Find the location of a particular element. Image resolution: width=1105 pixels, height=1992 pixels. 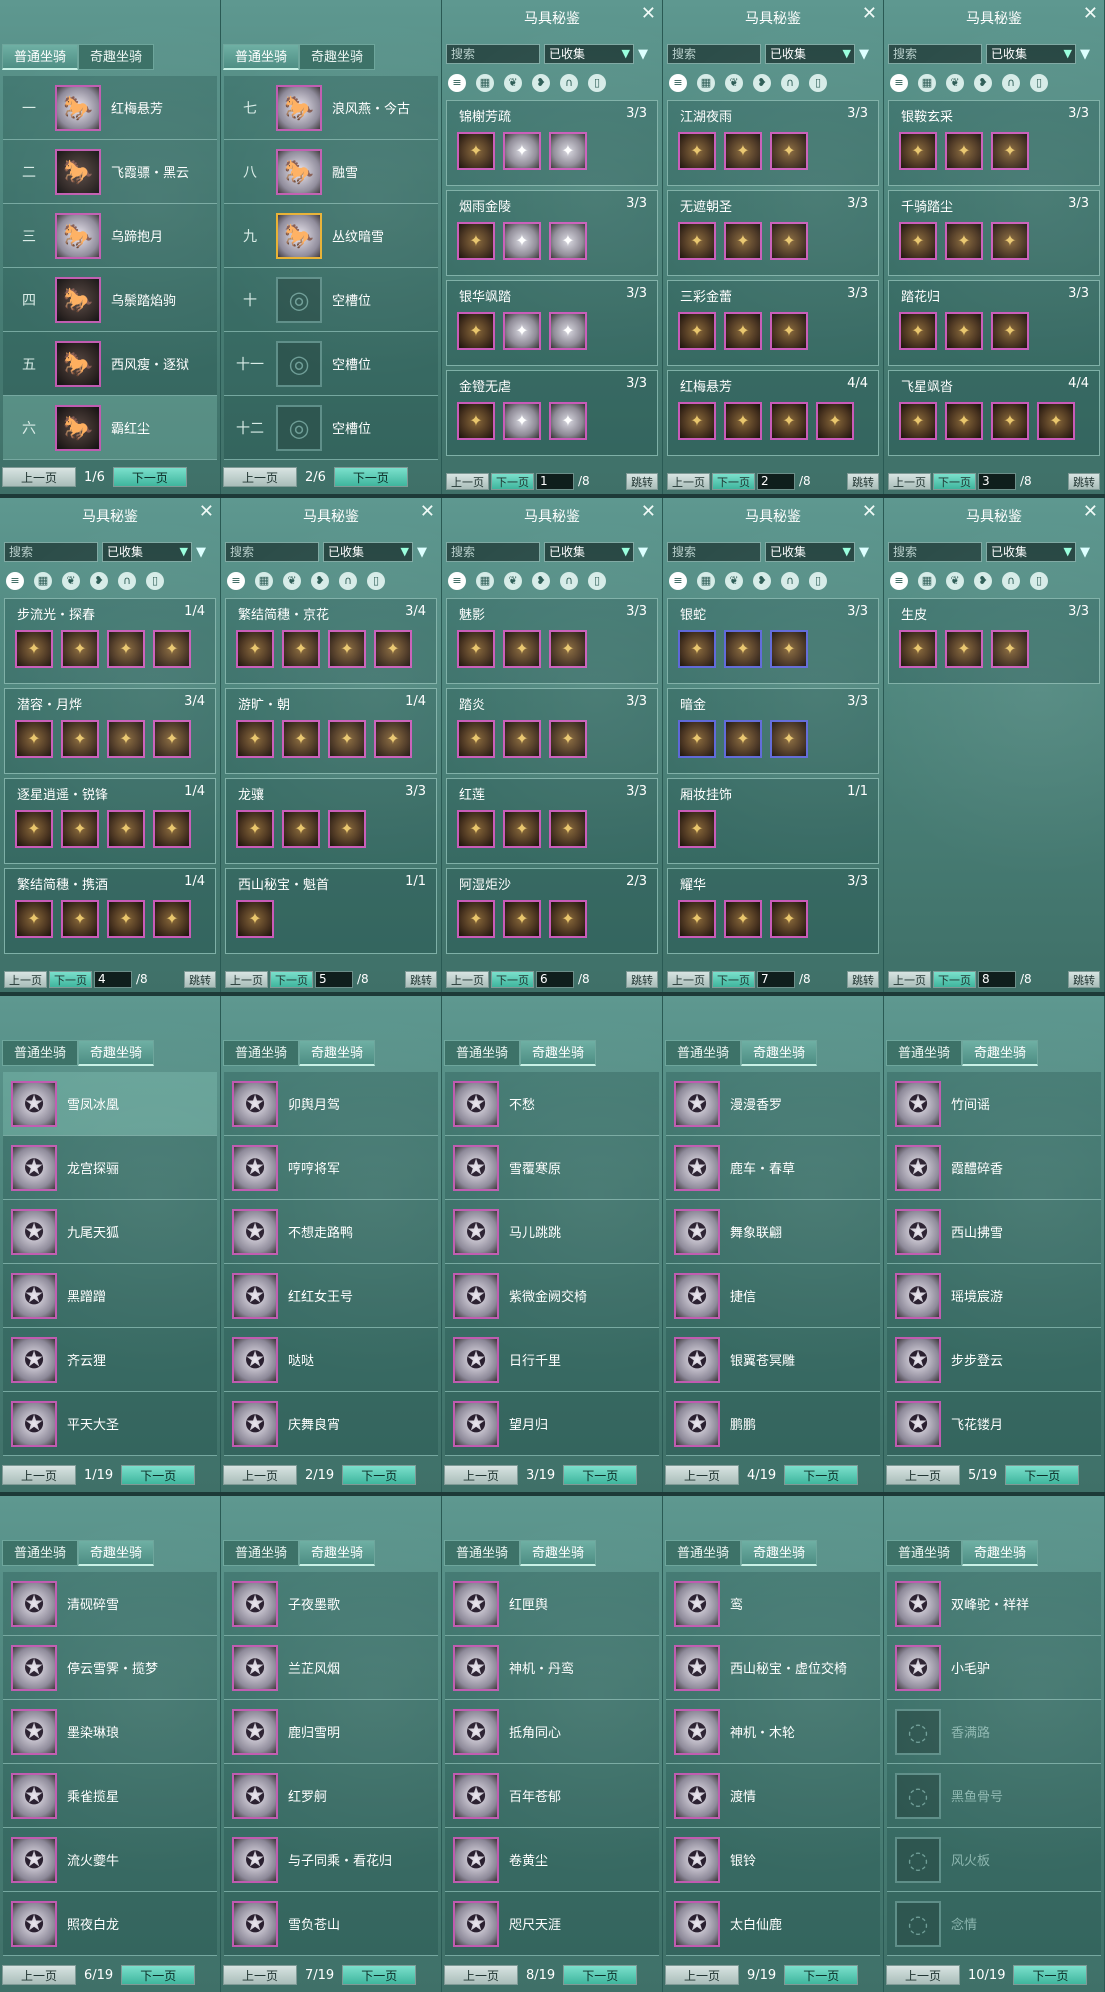

mount-list-item: 十一 ◎ 空槽位 is located at coordinates (331, 364).